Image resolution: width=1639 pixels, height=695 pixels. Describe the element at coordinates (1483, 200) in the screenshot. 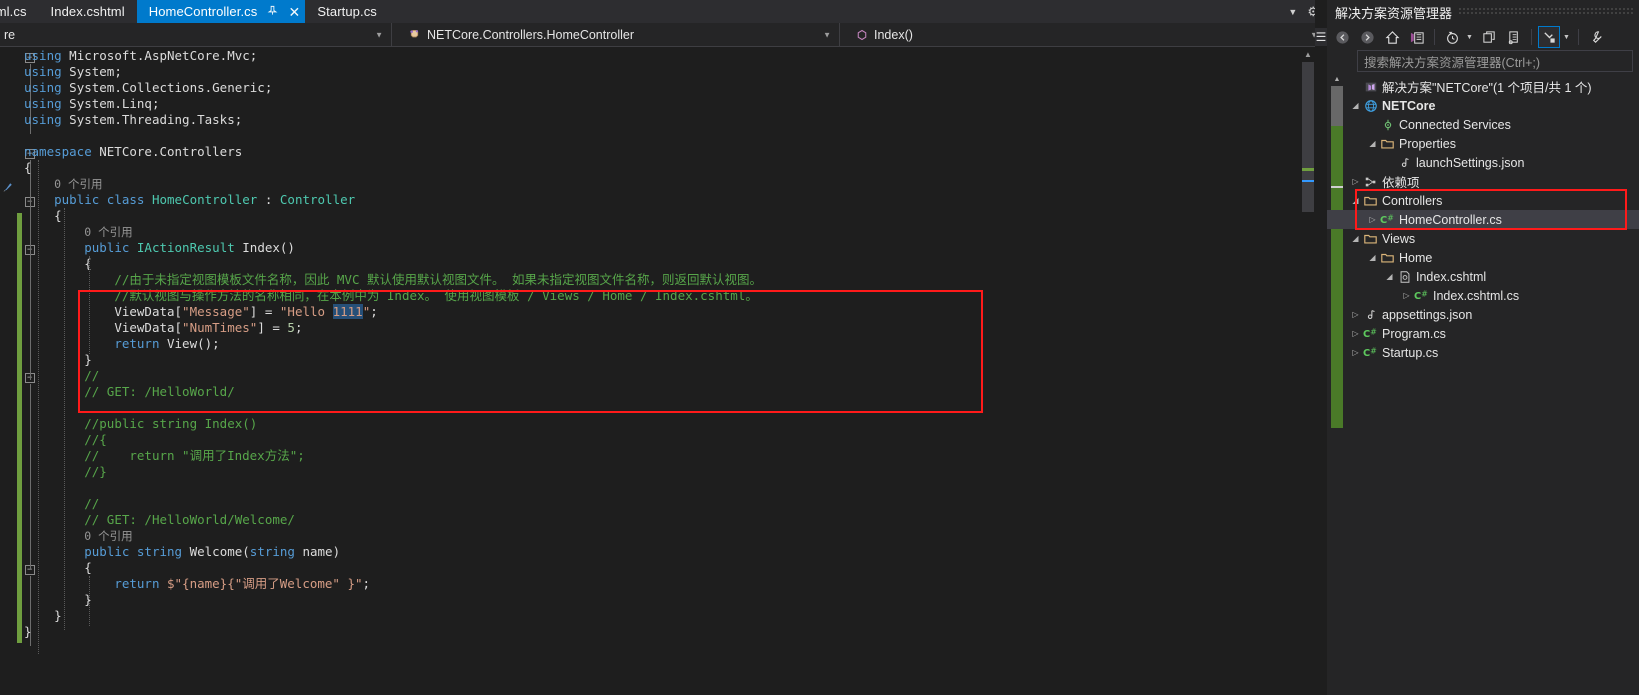

I see `tree-item: ◢ Controllers` at that location.